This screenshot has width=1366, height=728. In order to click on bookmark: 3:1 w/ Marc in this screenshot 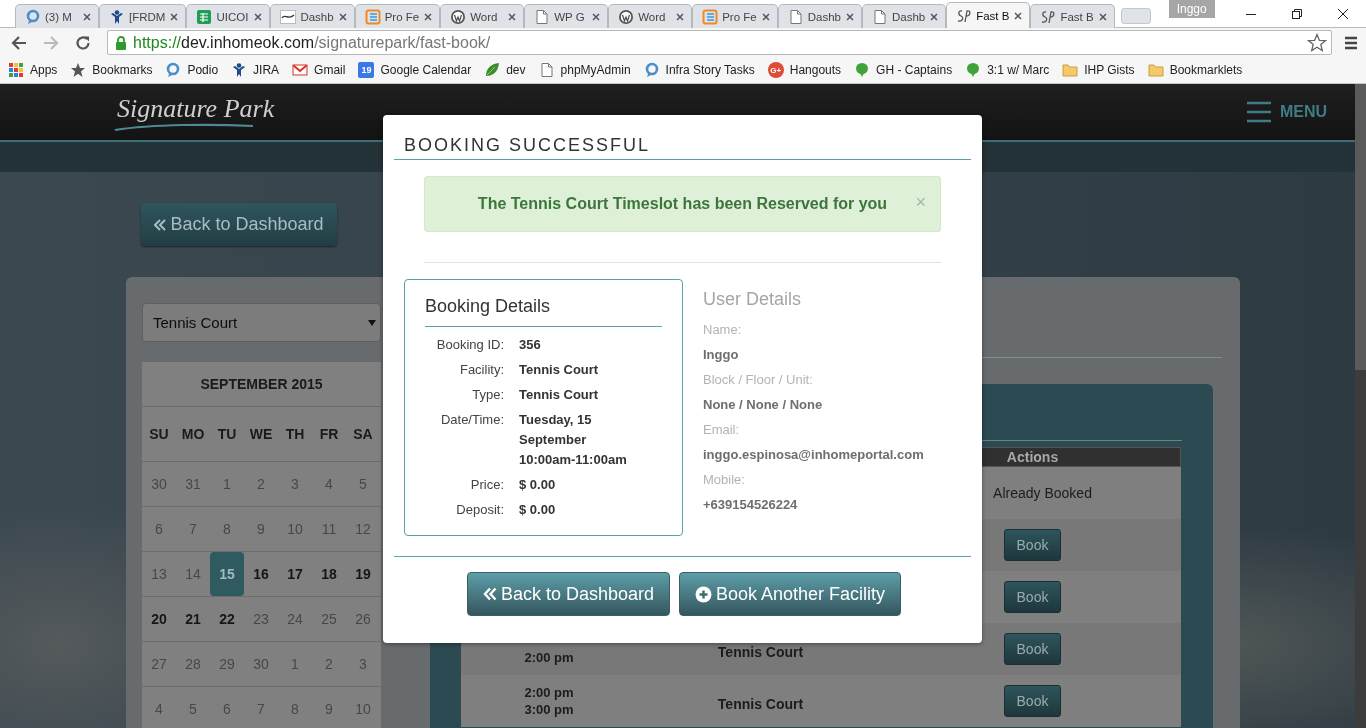, I will do `click(1007, 70)`.